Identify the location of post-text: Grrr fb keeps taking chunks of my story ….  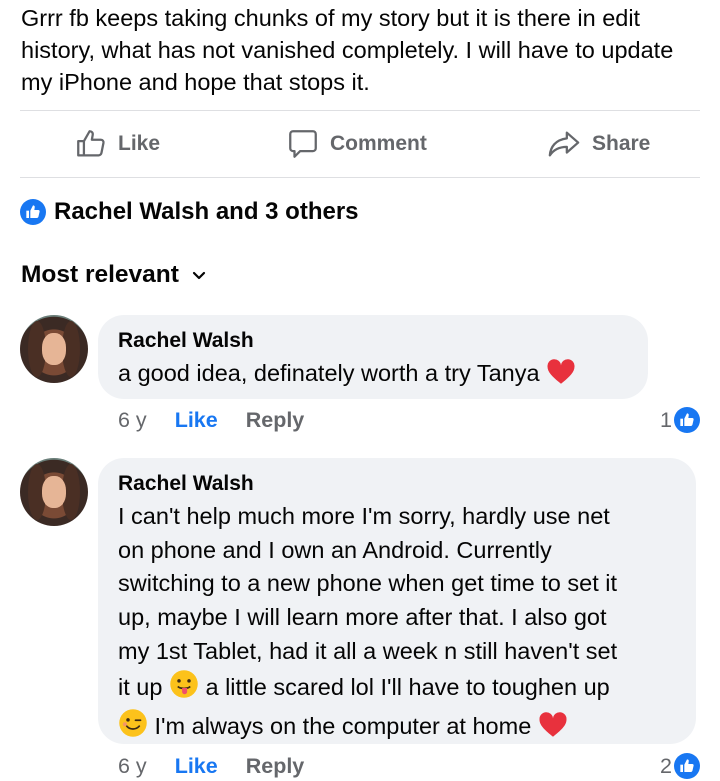
(347, 50).